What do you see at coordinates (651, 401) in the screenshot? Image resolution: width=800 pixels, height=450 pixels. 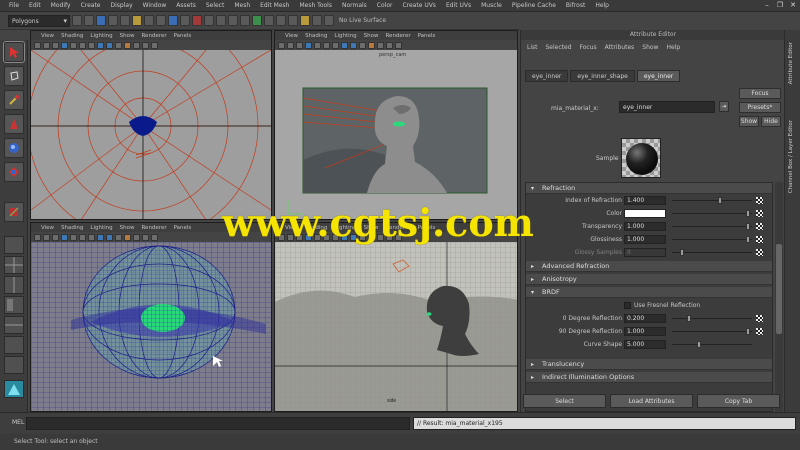 I see `load-attributes-button: Load Attributes` at bounding box center [651, 401].